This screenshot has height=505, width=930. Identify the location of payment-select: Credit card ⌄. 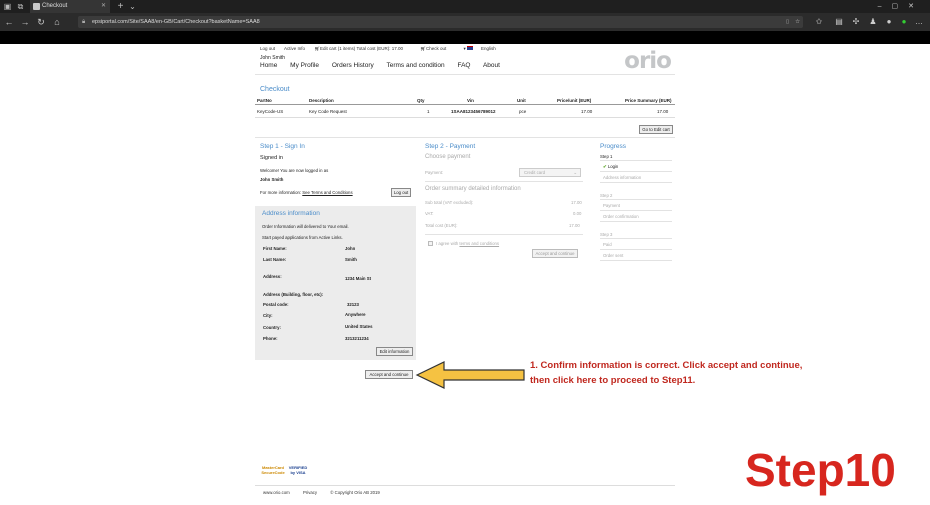
(550, 172).